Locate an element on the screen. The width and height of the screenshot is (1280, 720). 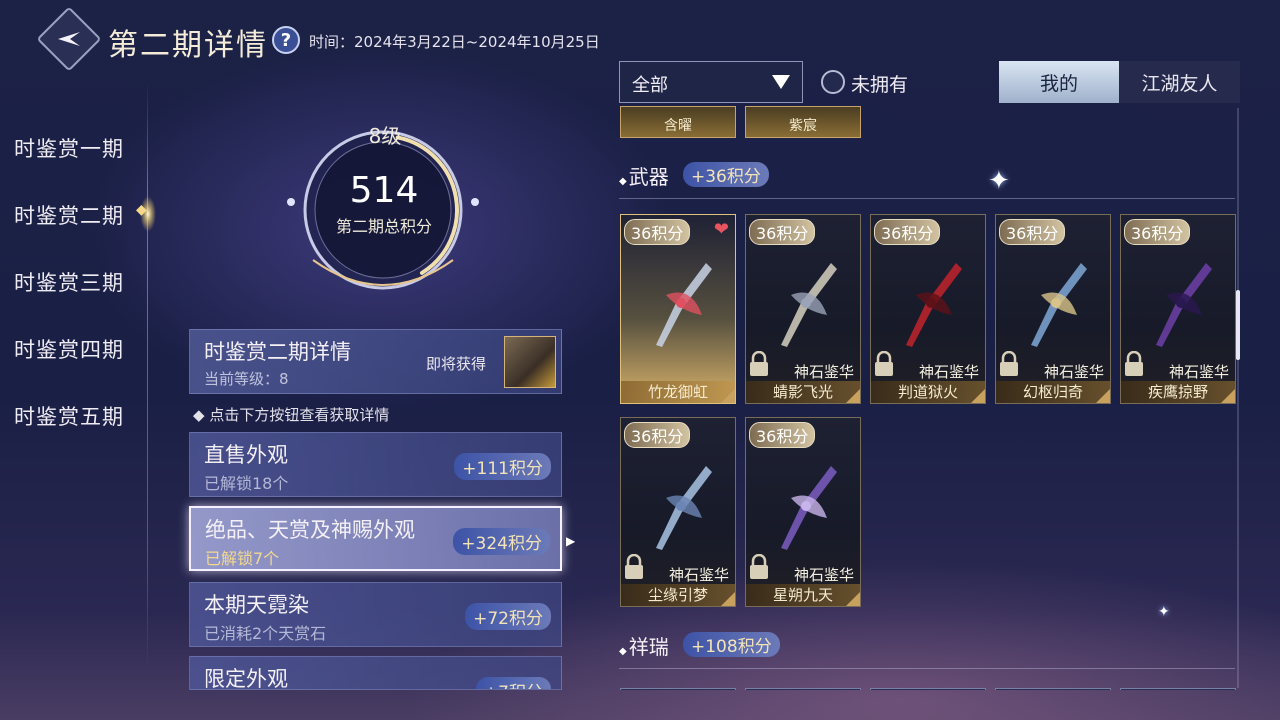
upcoming-reward-thumbnail is located at coordinates (530, 362).